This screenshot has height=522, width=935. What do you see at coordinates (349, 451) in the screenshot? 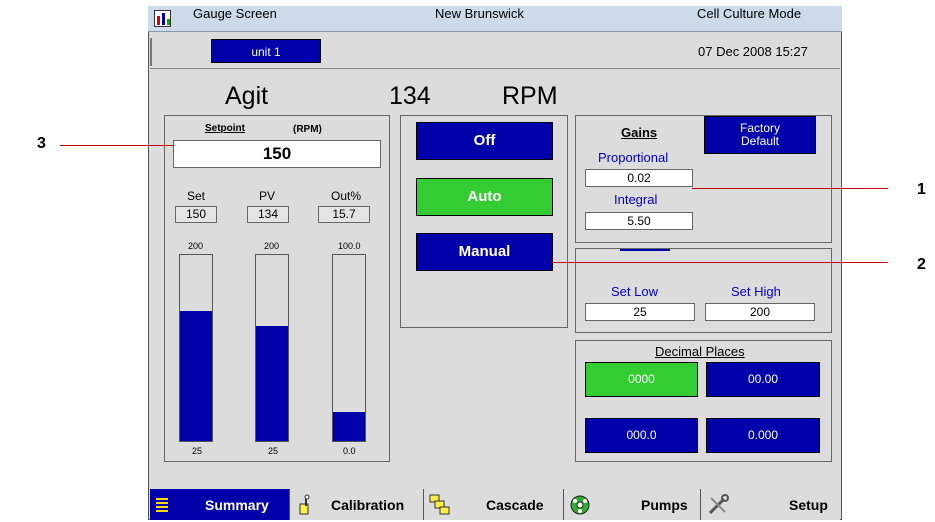
I see `bar-min-label: 0.0` at bounding box center [349, 451].